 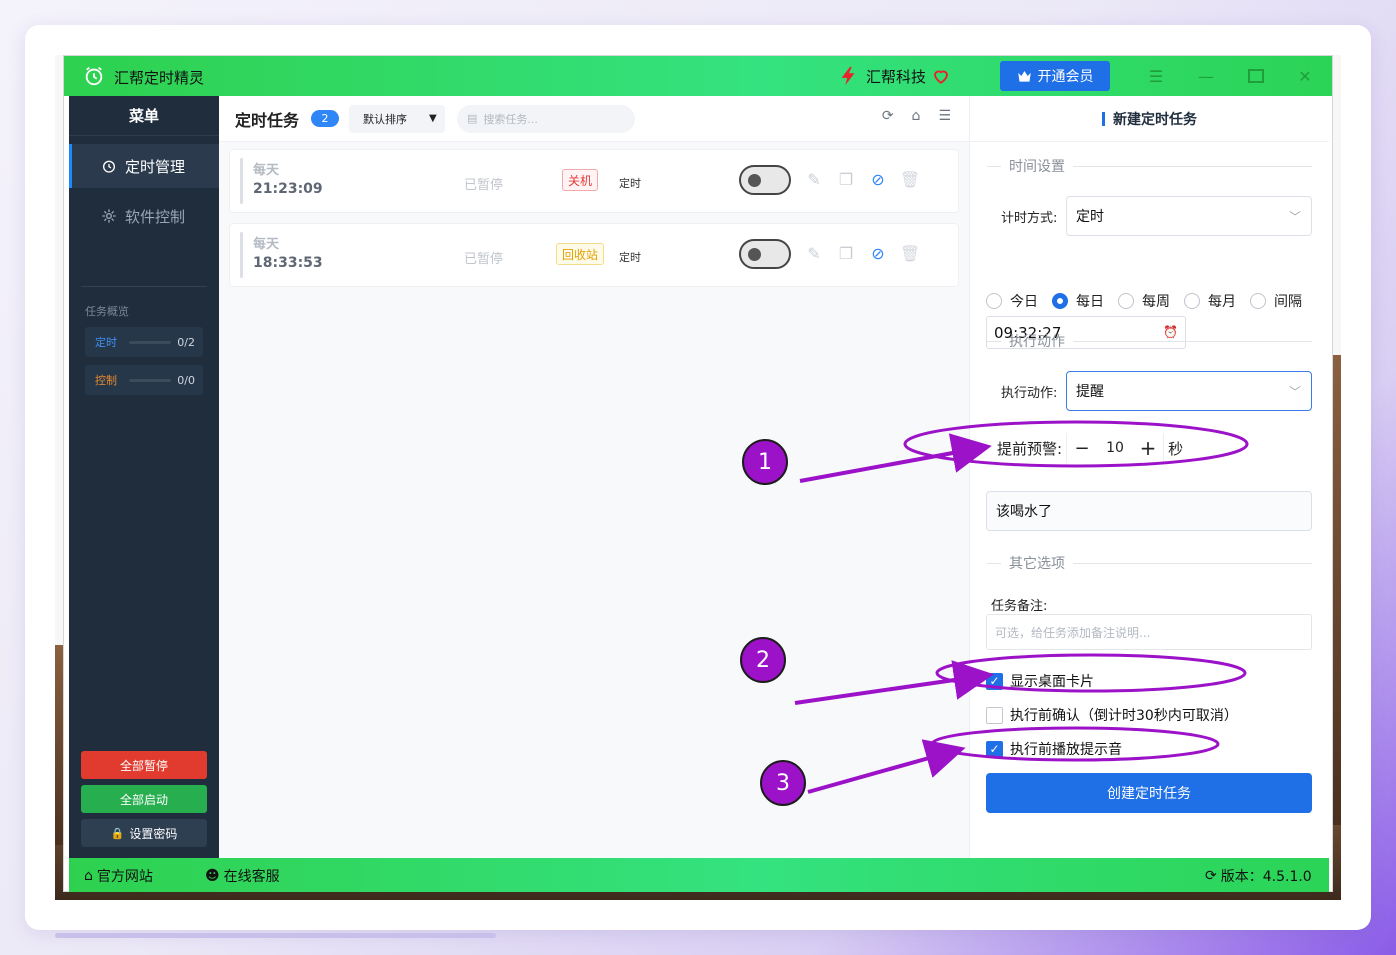 I want to click on annotation-number-3: 3, so click(x=783, y=783).